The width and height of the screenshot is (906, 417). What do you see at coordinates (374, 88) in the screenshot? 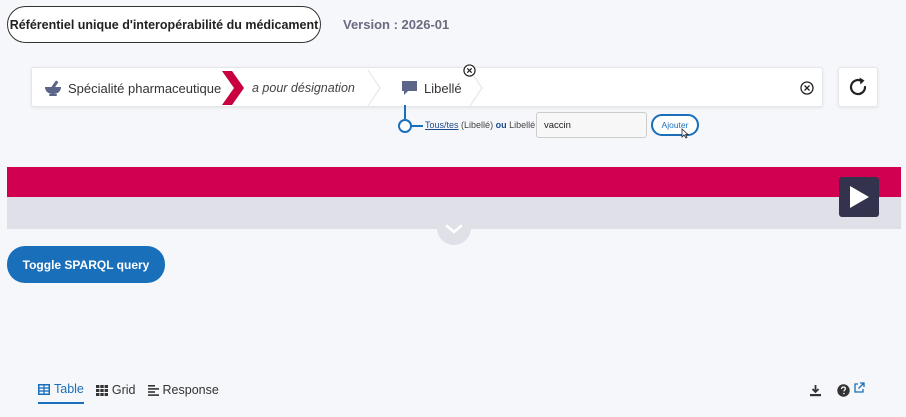
I see `separator-chevron-icon` at bounding box center [374, 88].